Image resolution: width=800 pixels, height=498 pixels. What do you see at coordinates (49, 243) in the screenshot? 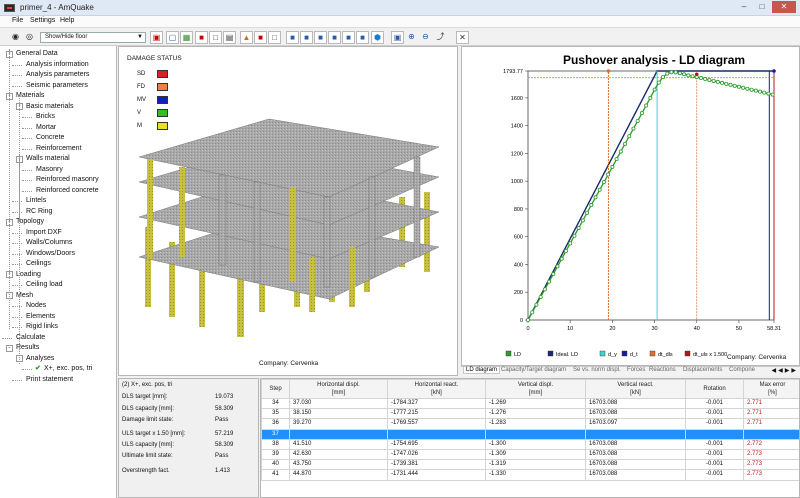
I see `tree-item: Walls/Columns` at bounding box center [49, 243].